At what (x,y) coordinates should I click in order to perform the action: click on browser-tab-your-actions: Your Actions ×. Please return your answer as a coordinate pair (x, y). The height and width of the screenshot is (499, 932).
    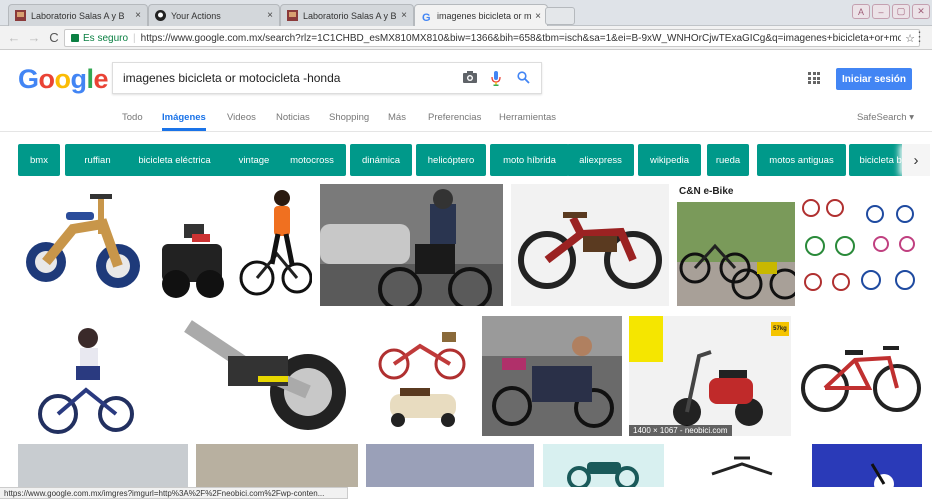
    Looking at the image, I should click on (214, 15).